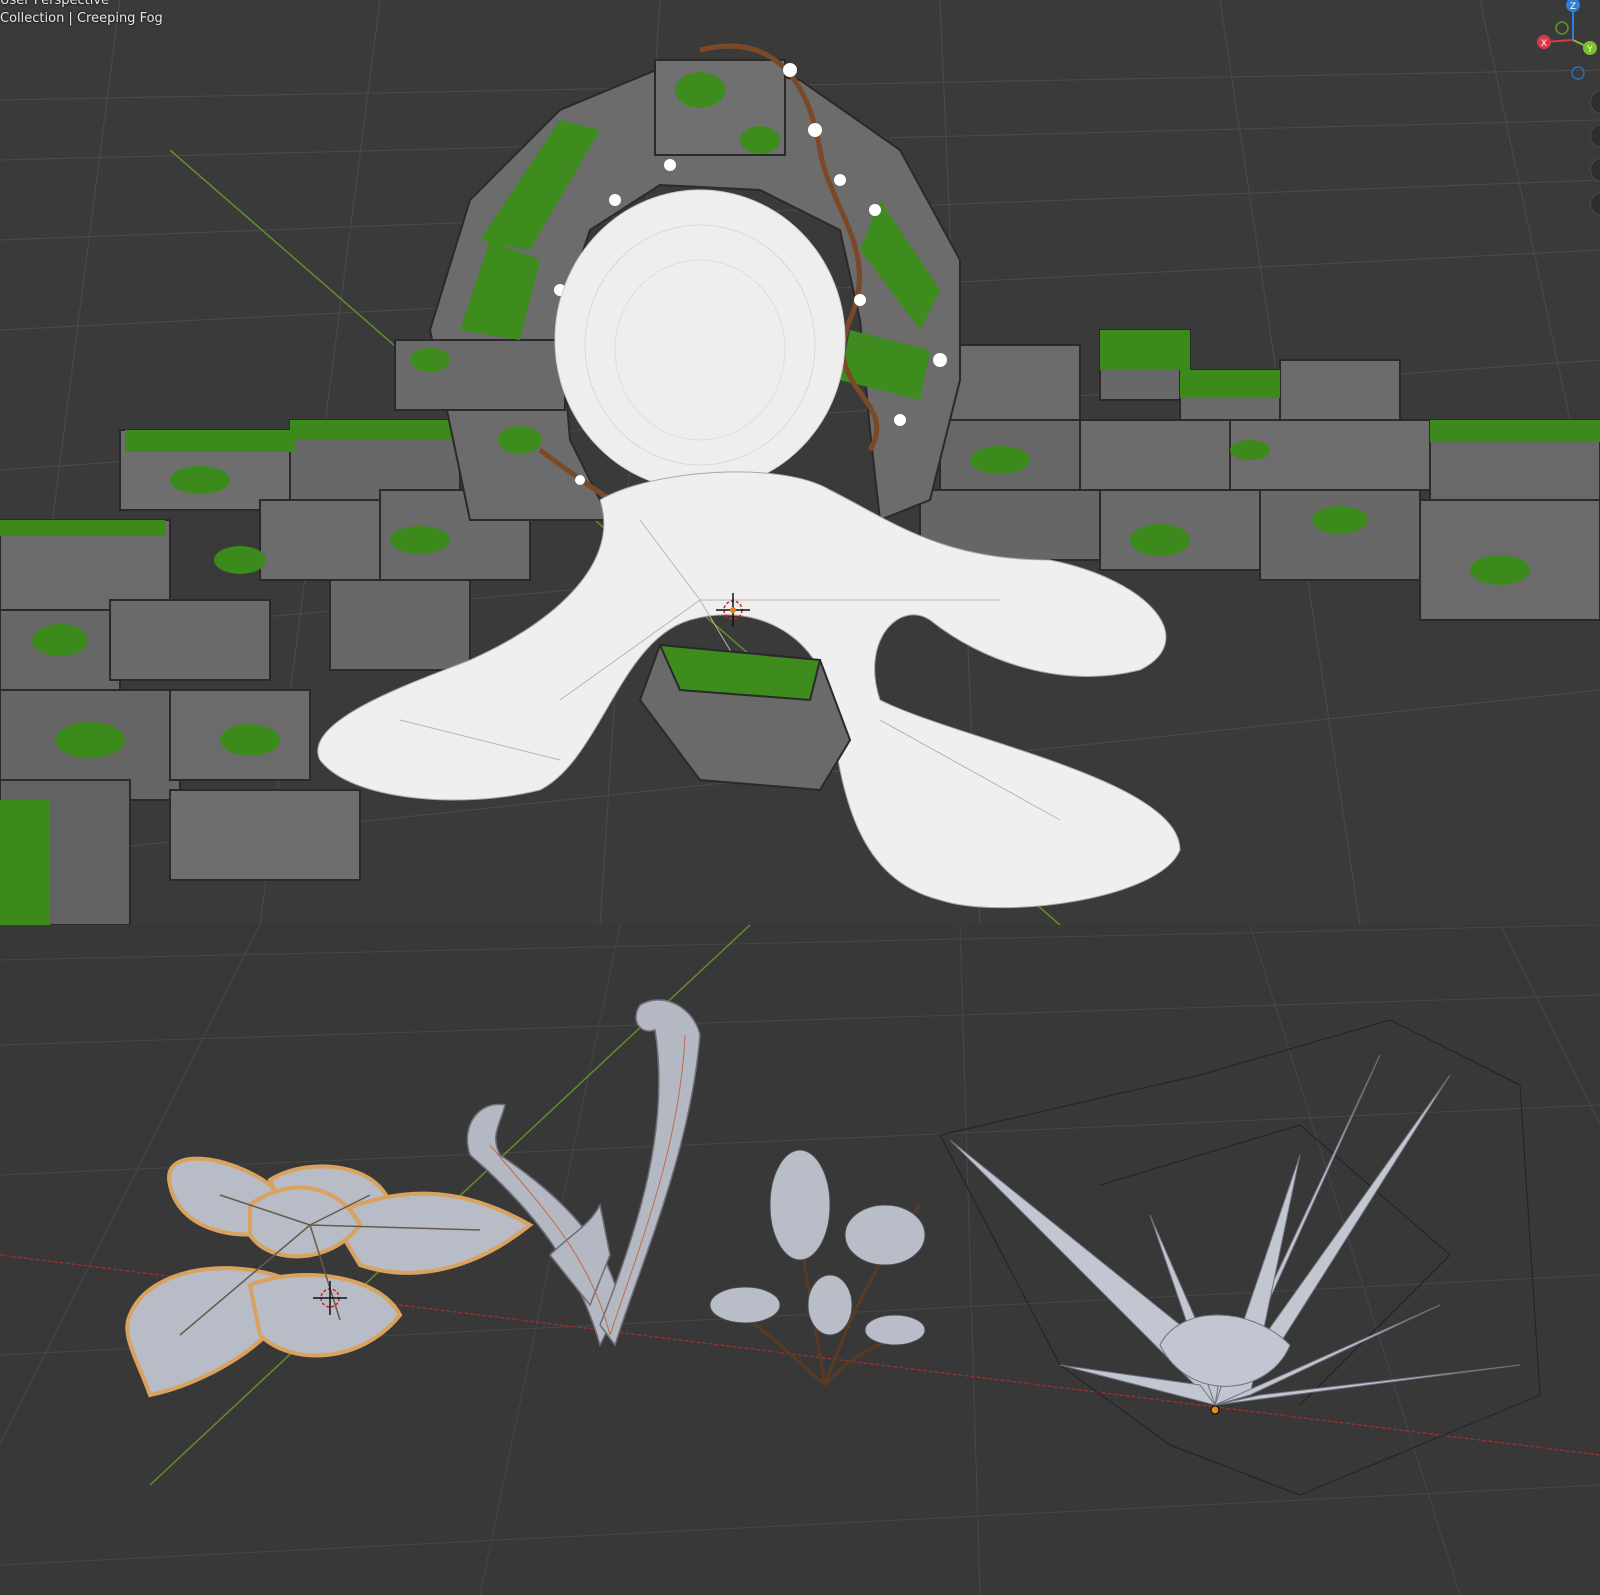 This screenshot has height=1595, width=1600. What do you see at coordinates (1573, 7) in the screenshot?
I see `gizmo-z-label: Z` at bounding box center [1573, 7].